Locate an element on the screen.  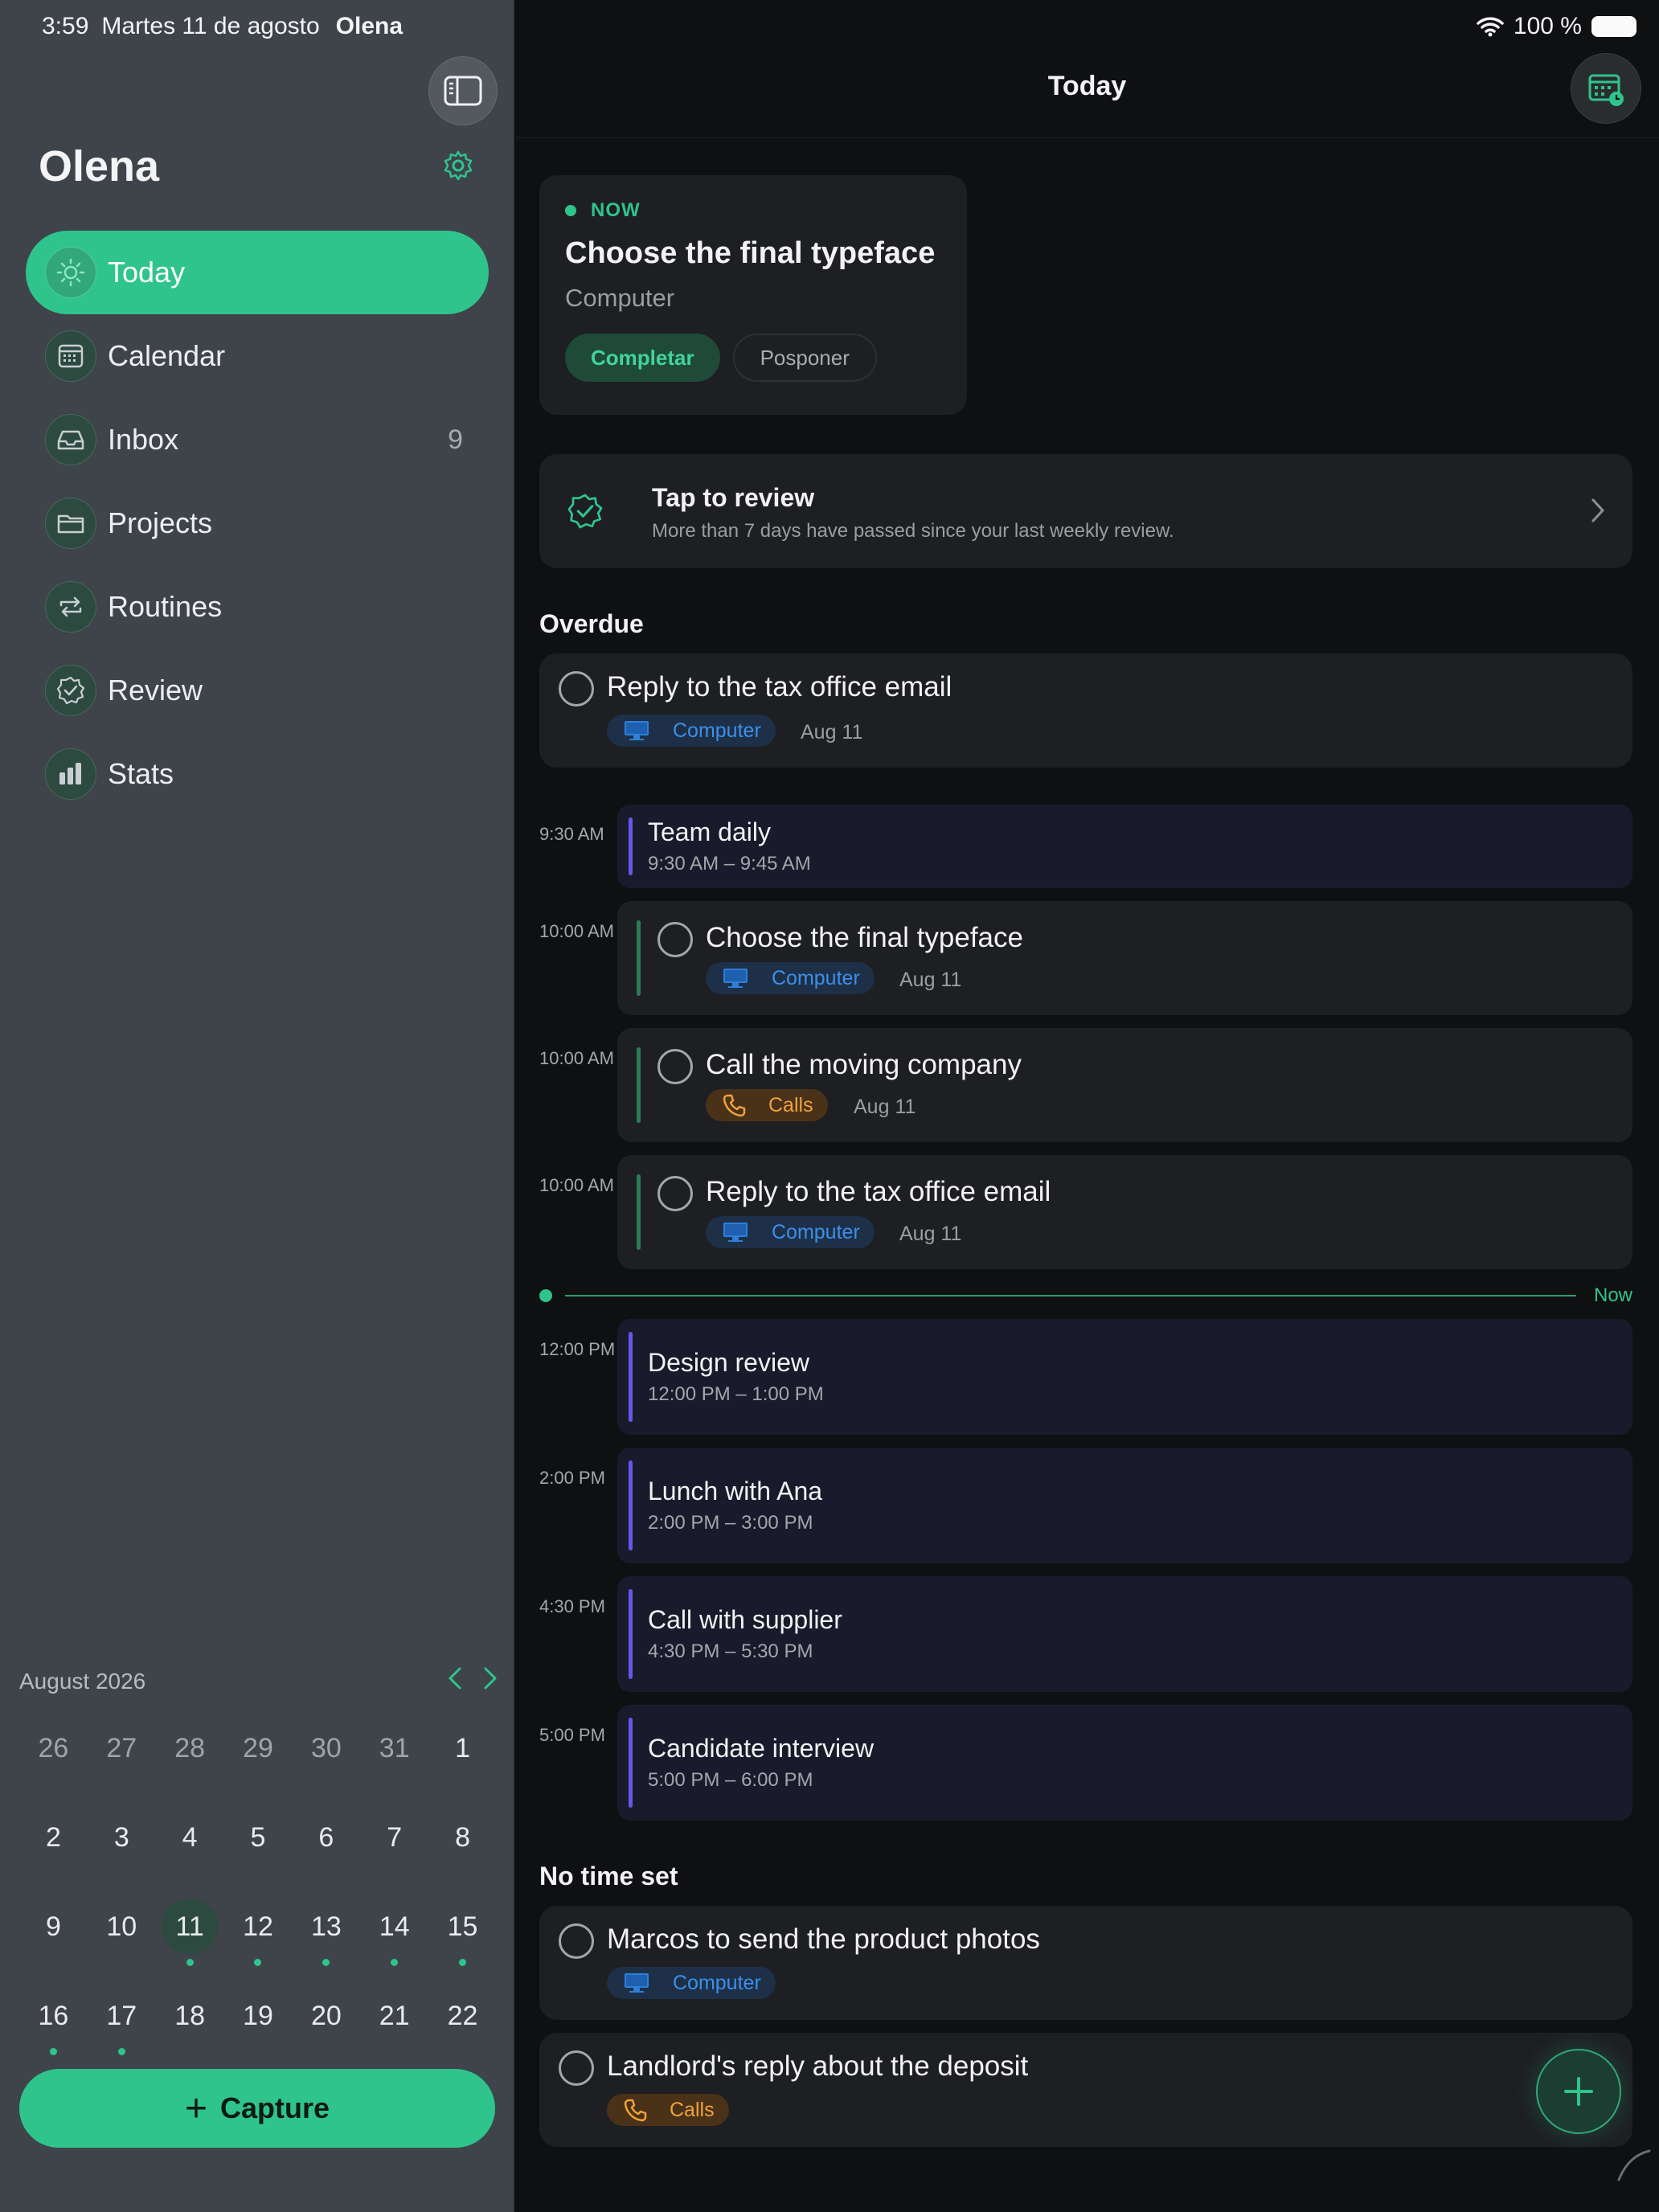
calendar-day: 16 is located at coordinates (53, 2021).